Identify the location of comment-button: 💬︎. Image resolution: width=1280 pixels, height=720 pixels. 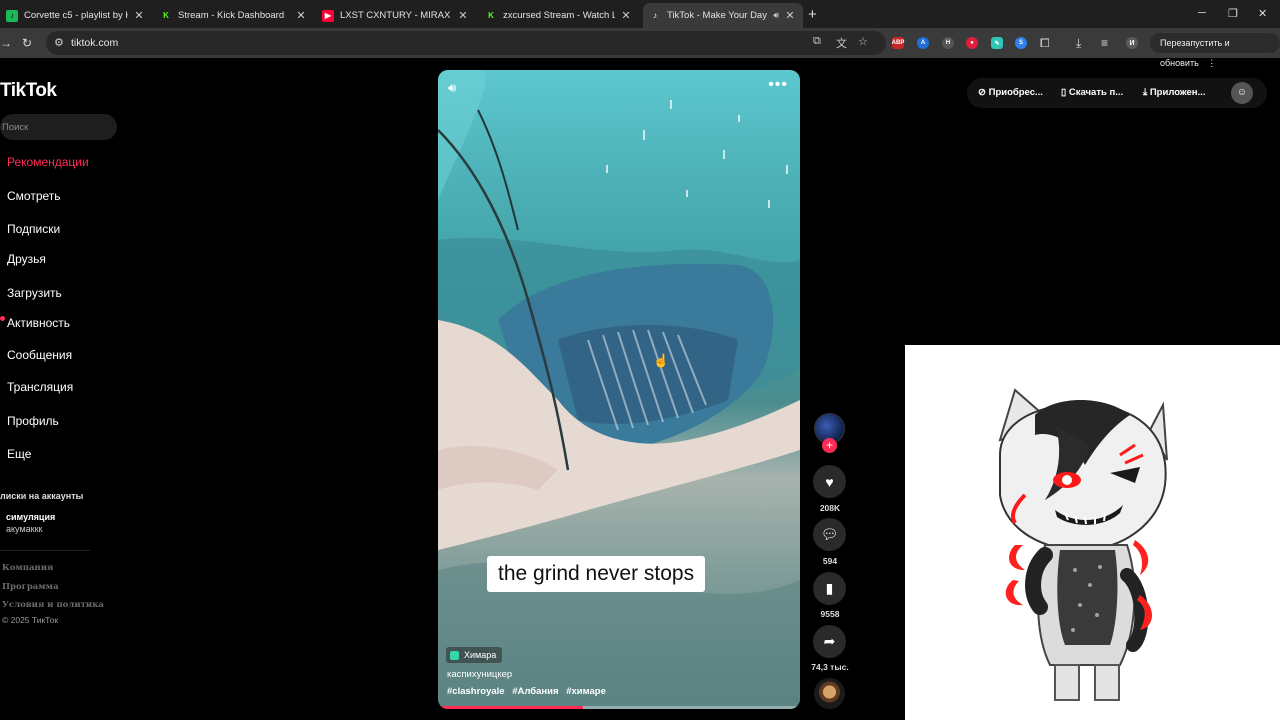
(829, 534).